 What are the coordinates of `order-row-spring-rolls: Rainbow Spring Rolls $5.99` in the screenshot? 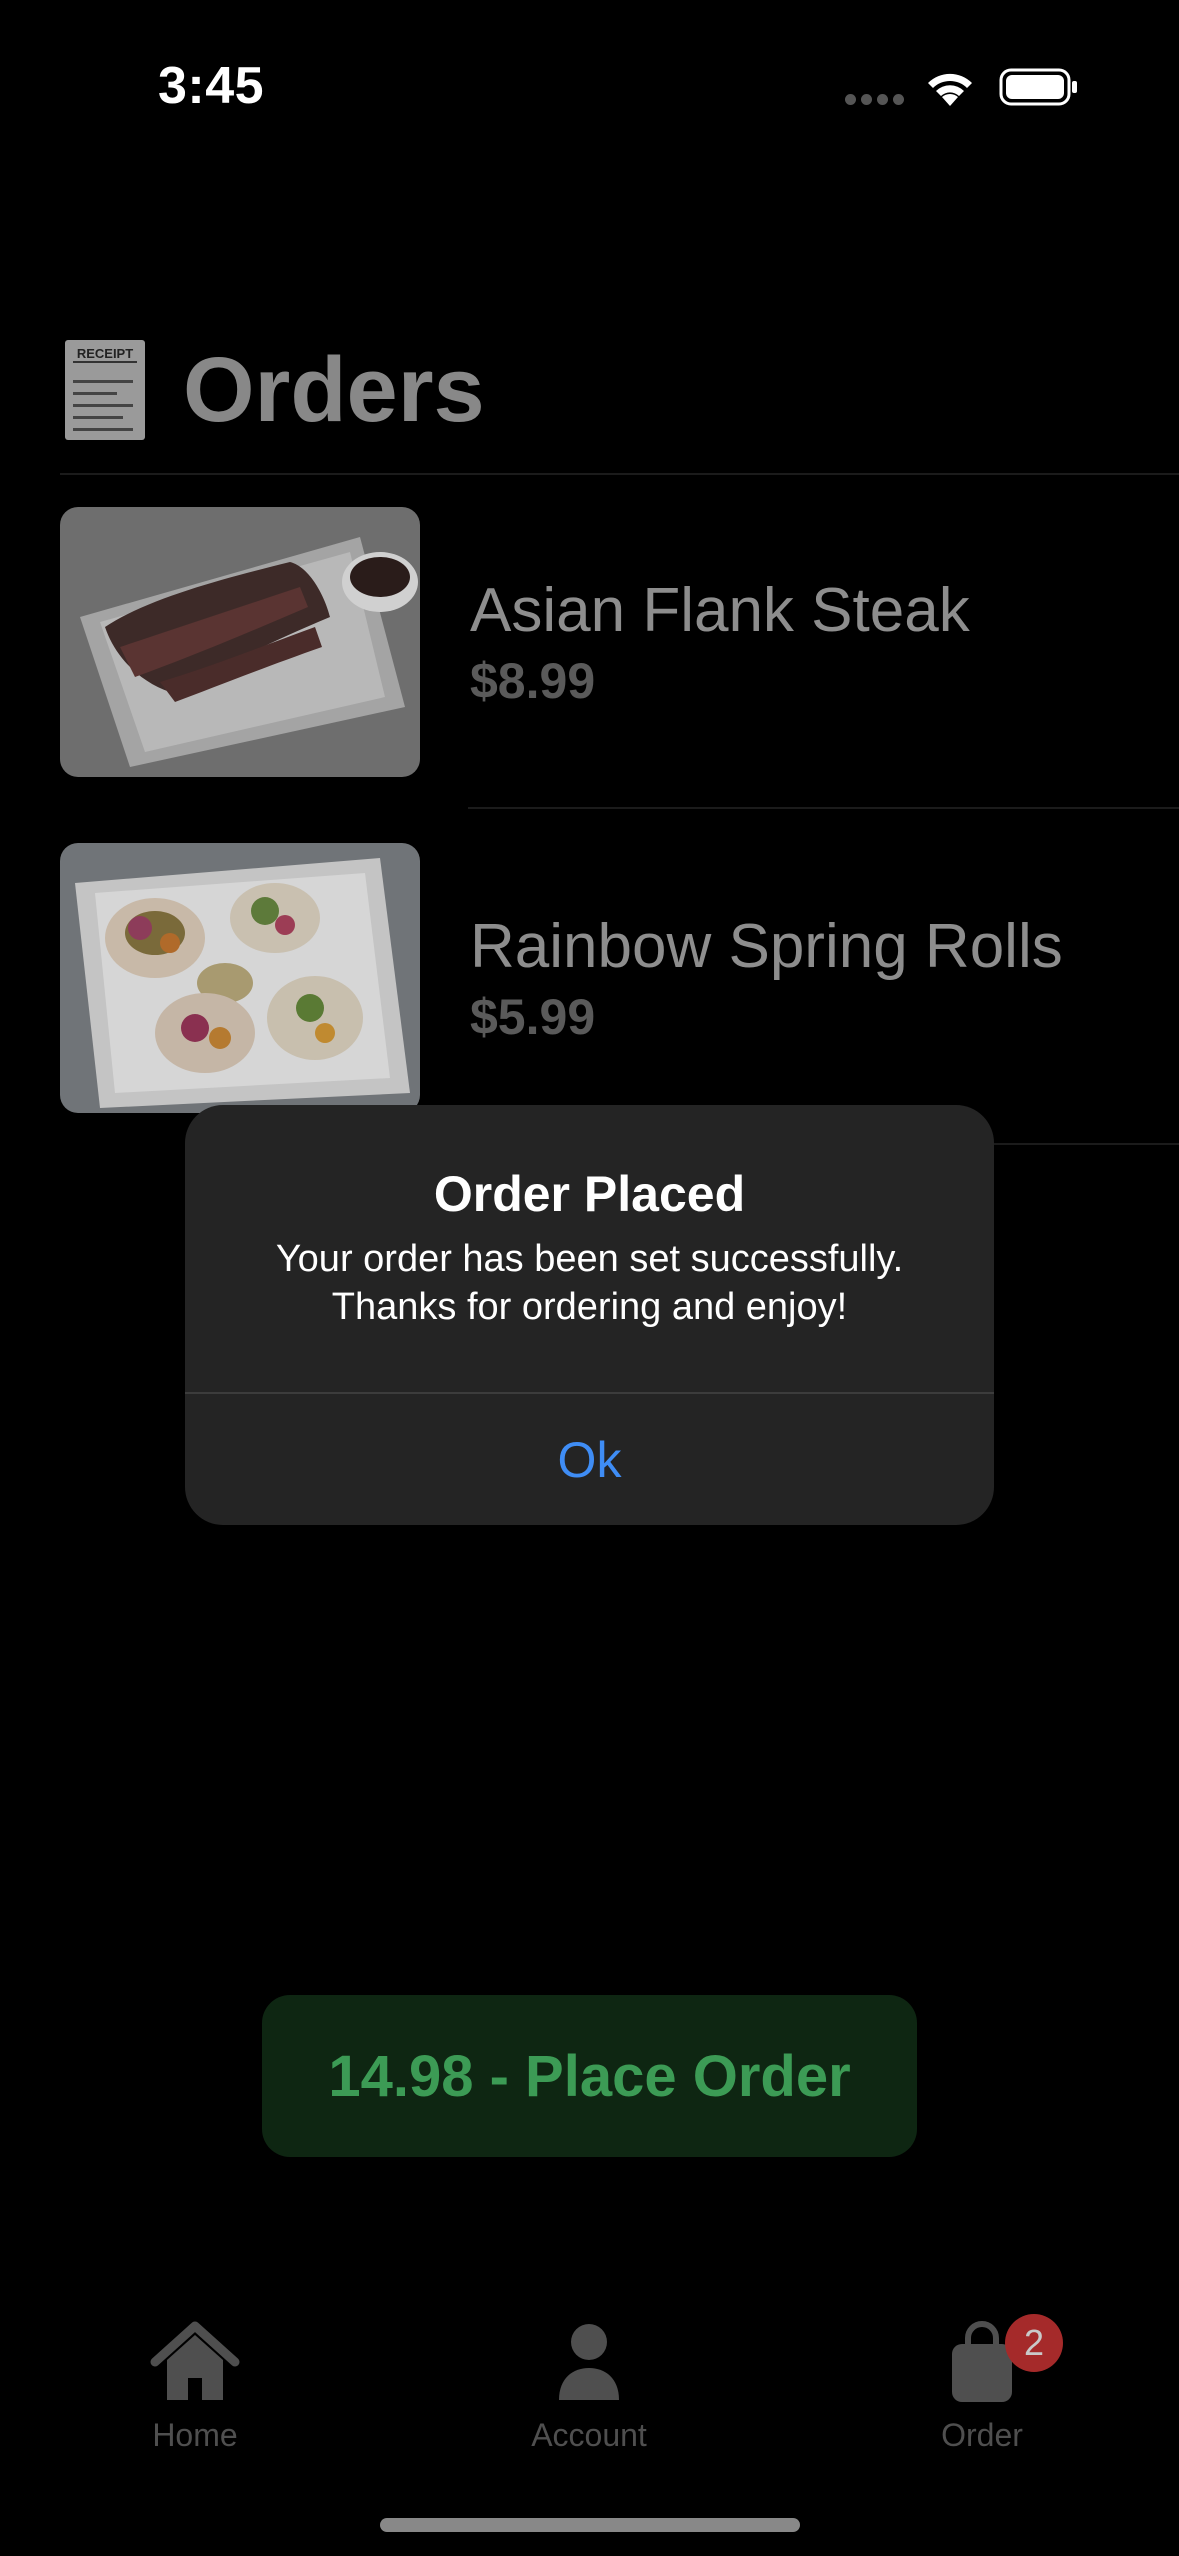 It's located at (619, 978).